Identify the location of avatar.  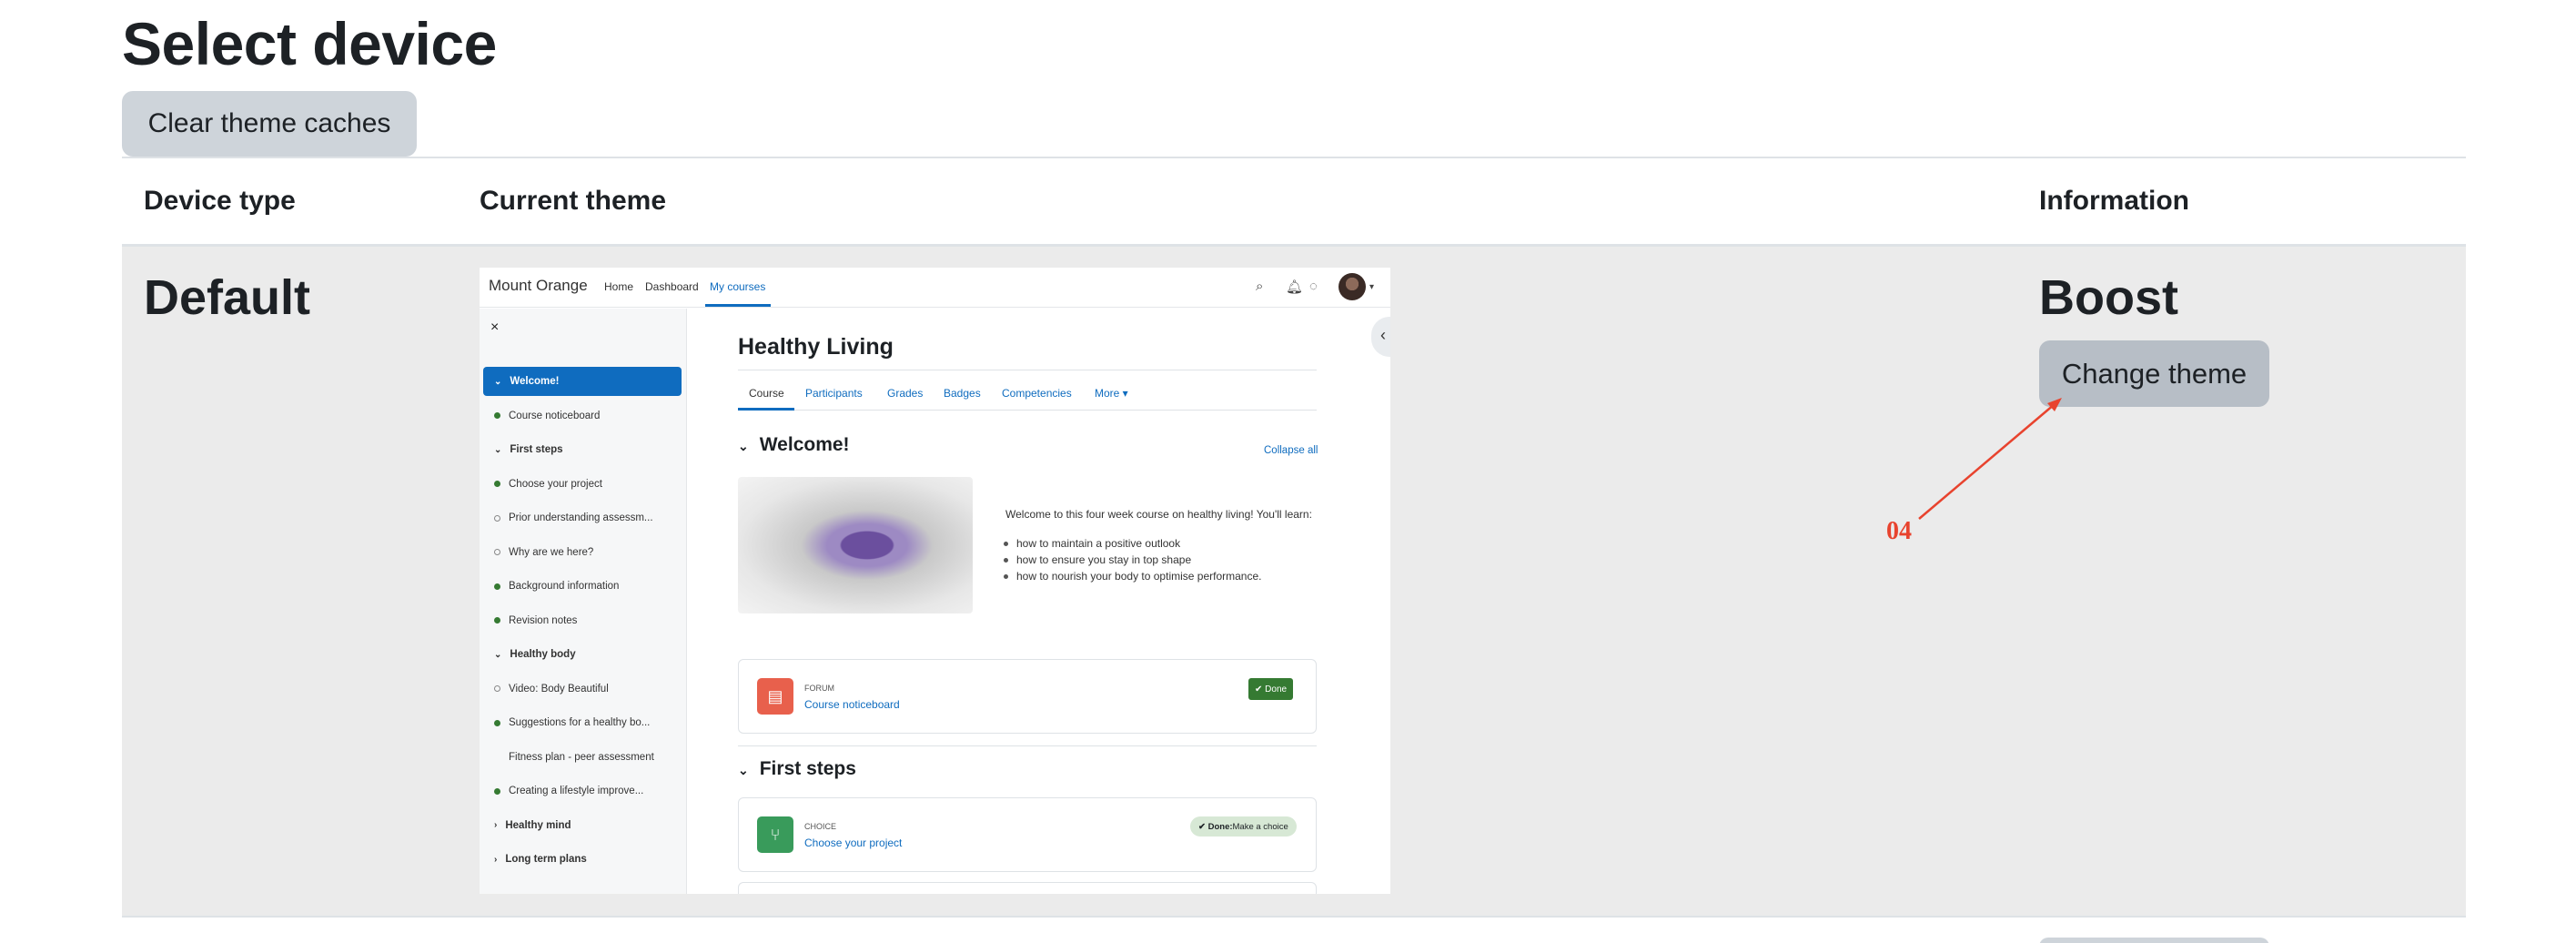
(1353, 286).